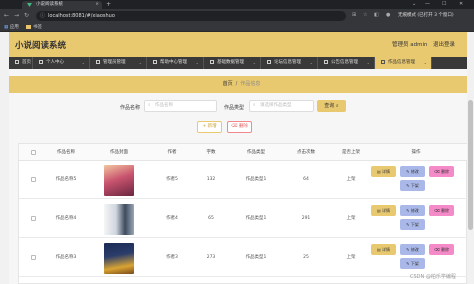 The width and height of the screenshot is (474, 284). What do you see at coordinates (410, 45) in the screenshot?
I see `admin-label: 管理员 admin` at bounding box center [410, 45].